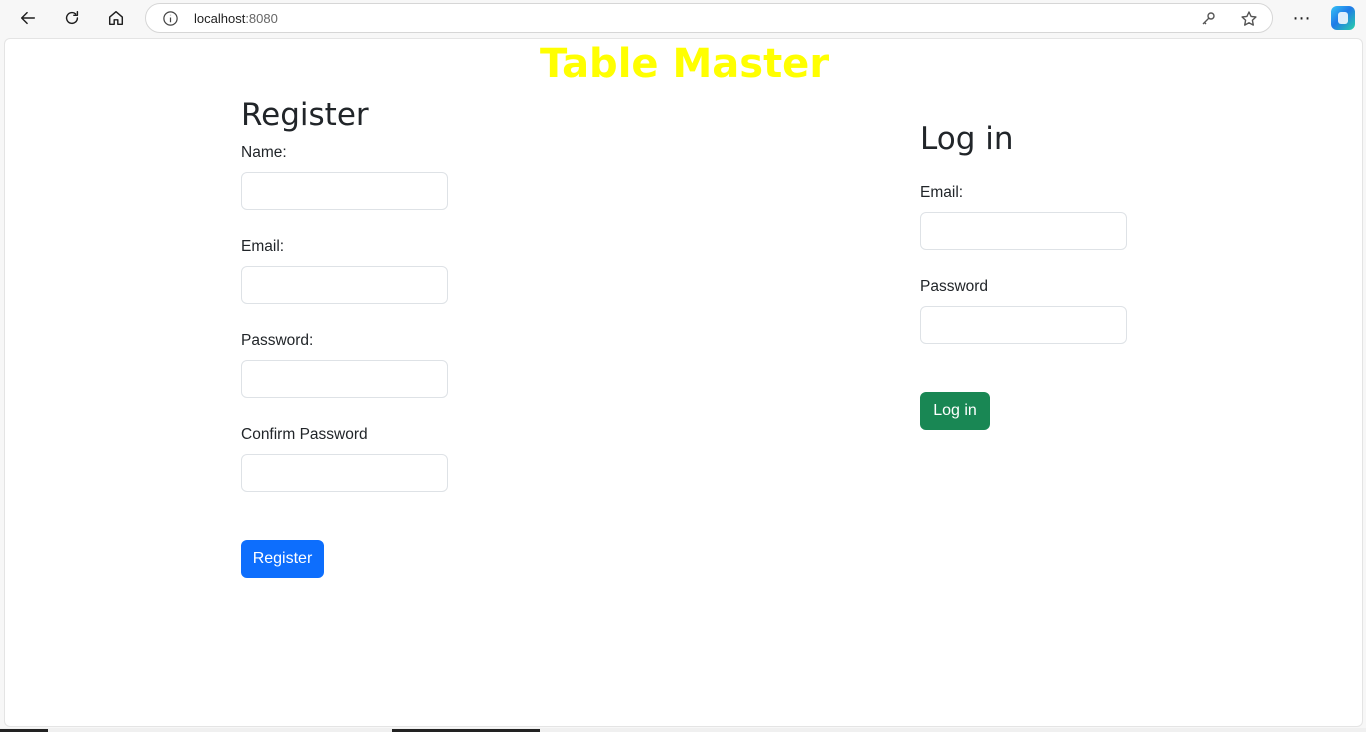 The width and height of the screenshot is (1366, 732). I want to click on site-info-icon, so click(170, 18).